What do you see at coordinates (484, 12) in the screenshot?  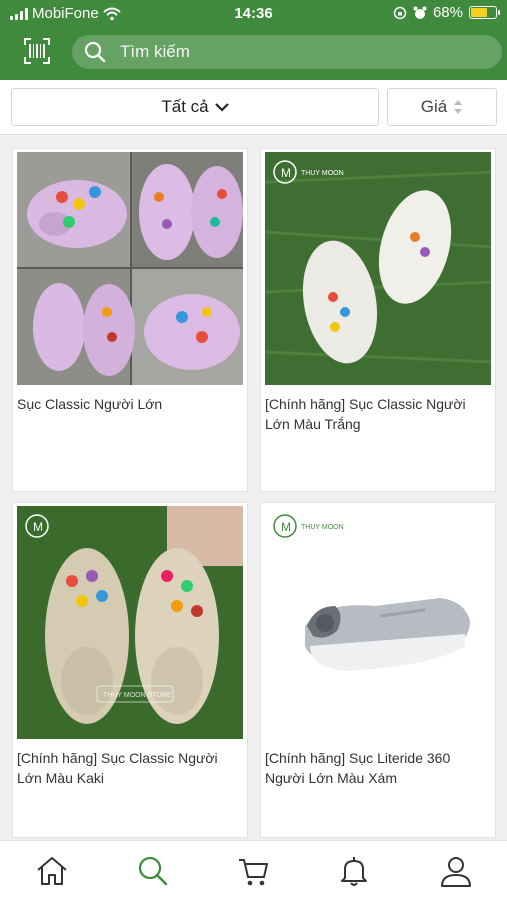 I see `battery-icon` at bounding box center [484, 12].